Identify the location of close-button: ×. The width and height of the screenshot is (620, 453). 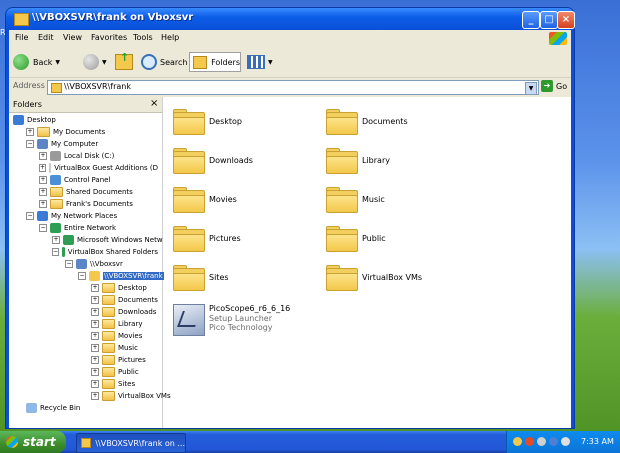
(566, 20).